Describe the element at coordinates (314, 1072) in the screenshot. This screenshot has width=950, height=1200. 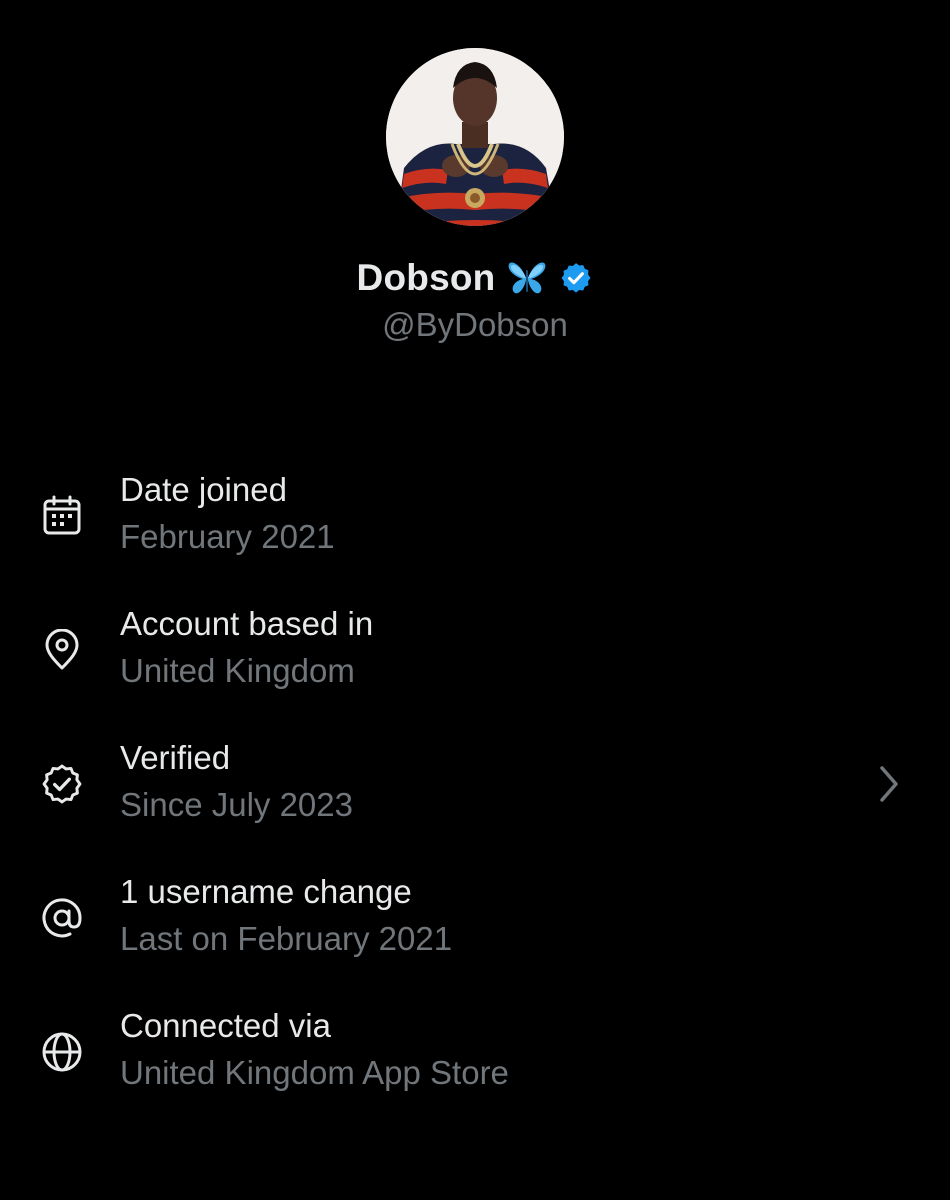
I see `info-subtitle: United Kingdom App Store` at that location.